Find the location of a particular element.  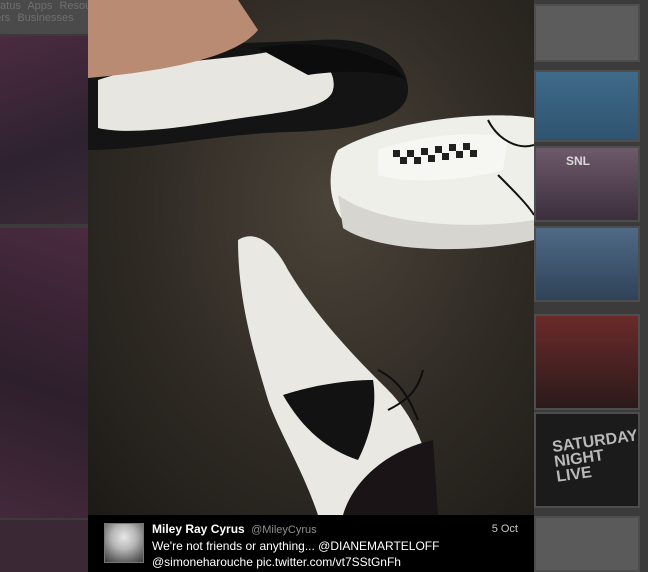

mention-link: @DIANEMARTELOFF is located at coordinates (378, 546).